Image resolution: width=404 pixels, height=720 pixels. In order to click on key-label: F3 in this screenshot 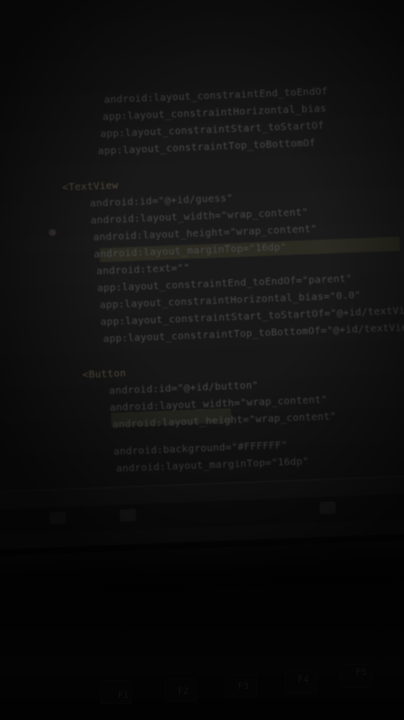, I will do `click(243, 687)`.